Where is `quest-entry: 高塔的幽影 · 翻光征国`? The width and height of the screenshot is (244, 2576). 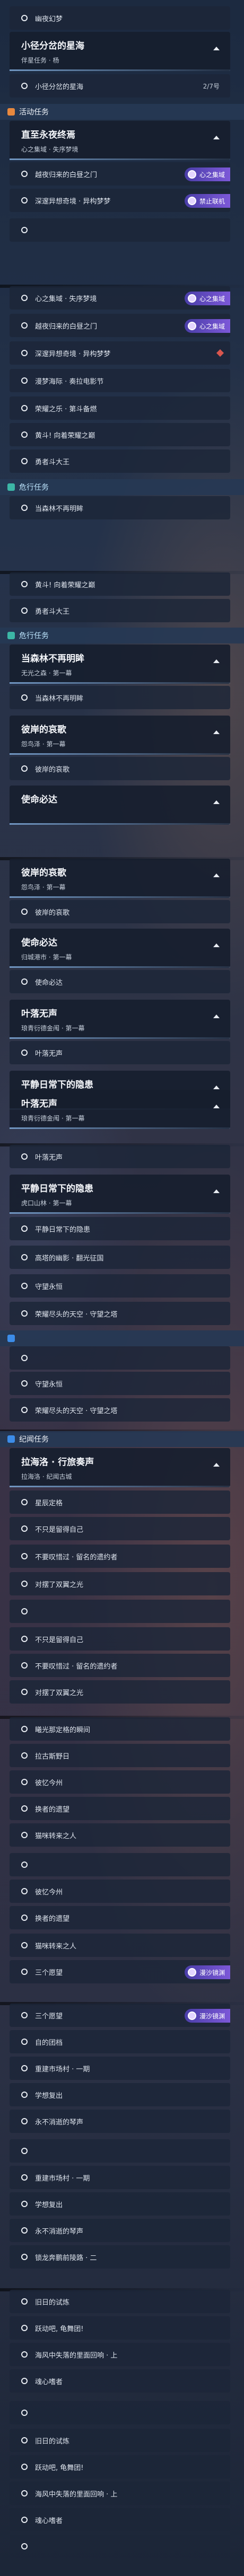
quest-entry: 高塔的幽影 · 翻光征国 is located at coordinates (120, 1257).